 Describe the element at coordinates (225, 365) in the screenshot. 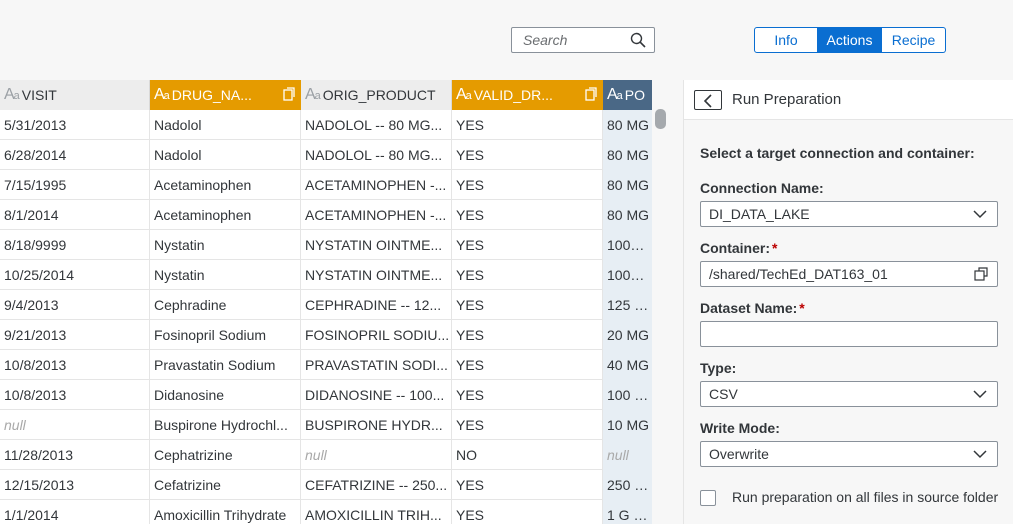

I see `drug-name-cell: Pravastatin Sodium` at that location.